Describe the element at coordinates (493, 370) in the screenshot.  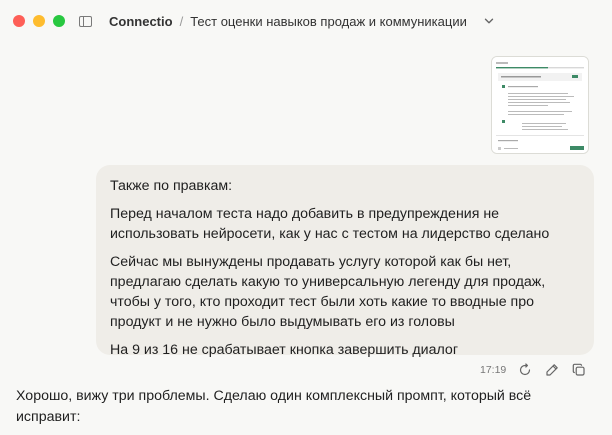
I see `message-timestamp: 17:19` at that location.